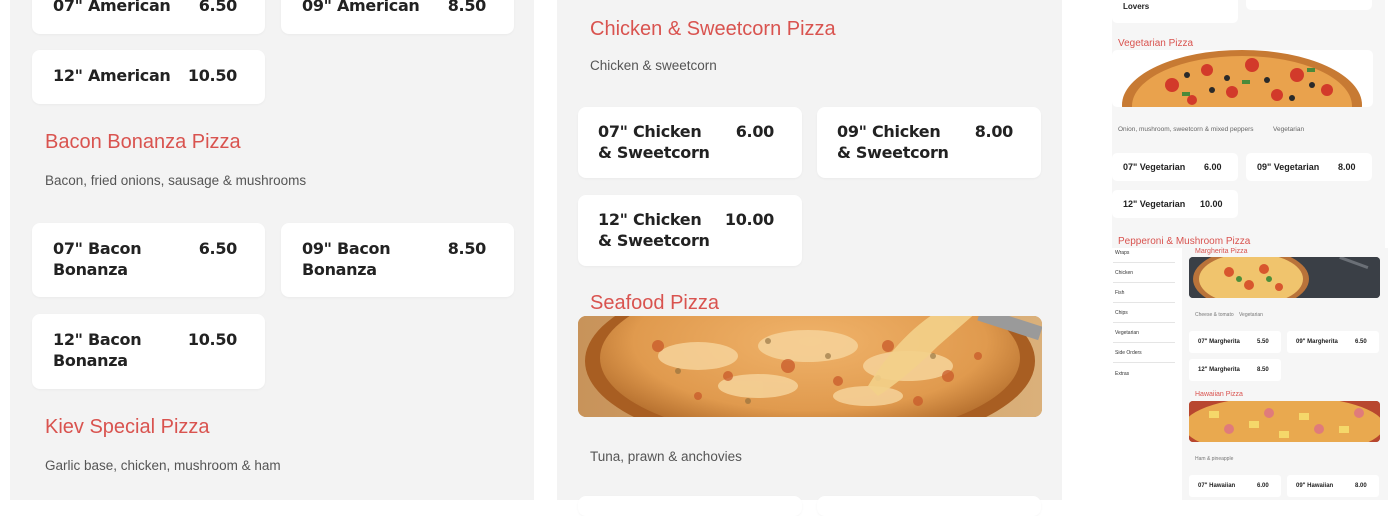 The width and height of the screenshot is (1400, 516). I want to click on menu-item-card: Lovers, so click(1175, 11).